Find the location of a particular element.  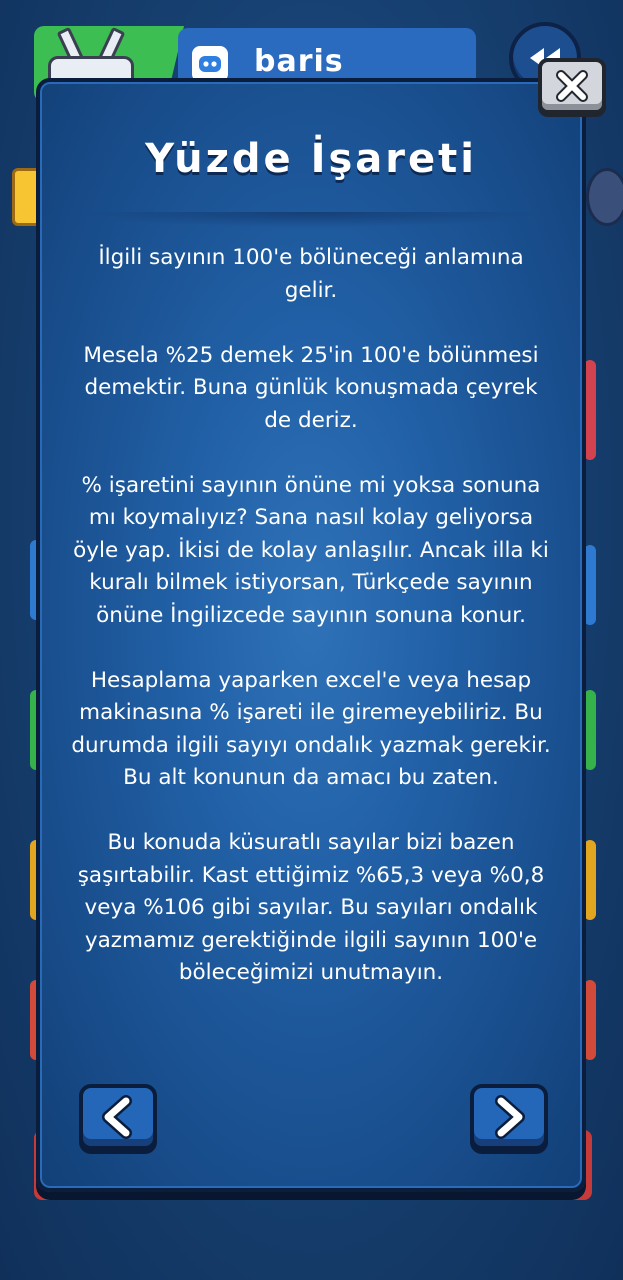

modal-title: Yüzde İşareti is located at coordinates (311, 159).